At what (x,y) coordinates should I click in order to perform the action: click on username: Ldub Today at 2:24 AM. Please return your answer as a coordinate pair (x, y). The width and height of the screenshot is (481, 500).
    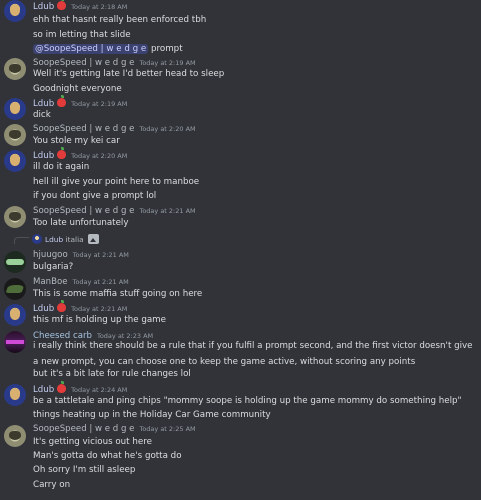
    Looking at the image, I should click on (80, 388).